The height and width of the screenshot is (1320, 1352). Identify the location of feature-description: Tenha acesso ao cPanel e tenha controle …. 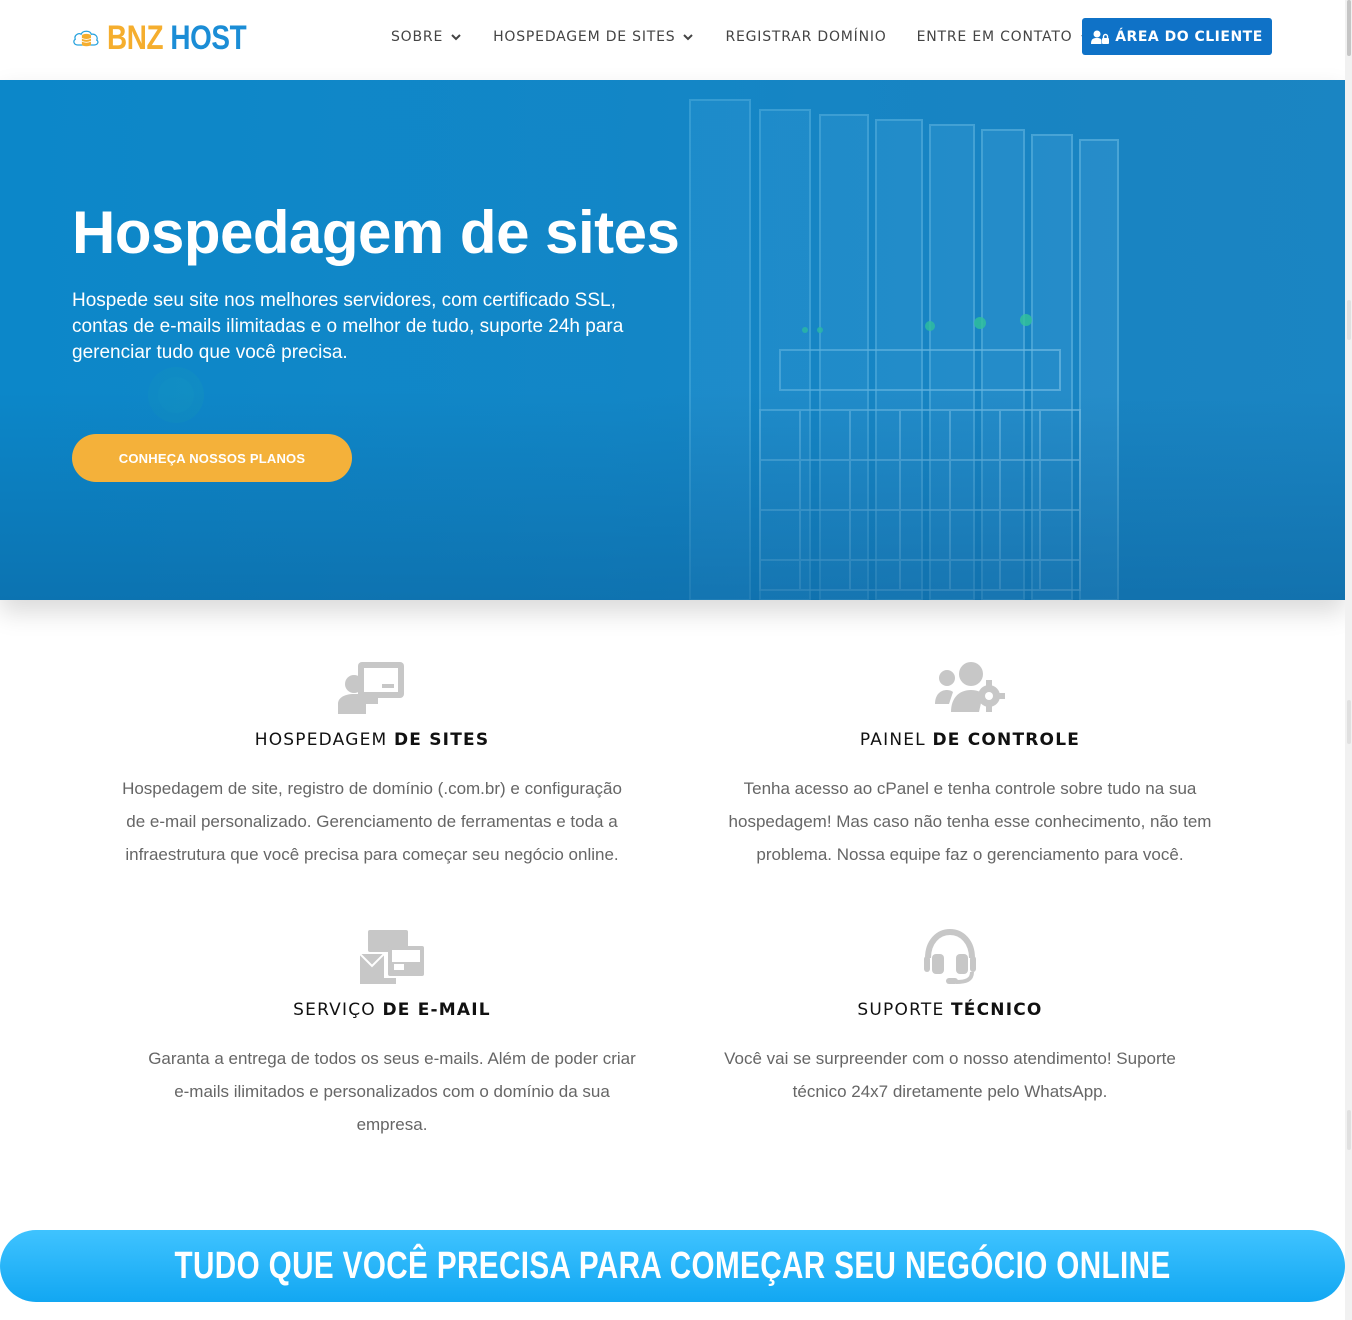
(970, 821).